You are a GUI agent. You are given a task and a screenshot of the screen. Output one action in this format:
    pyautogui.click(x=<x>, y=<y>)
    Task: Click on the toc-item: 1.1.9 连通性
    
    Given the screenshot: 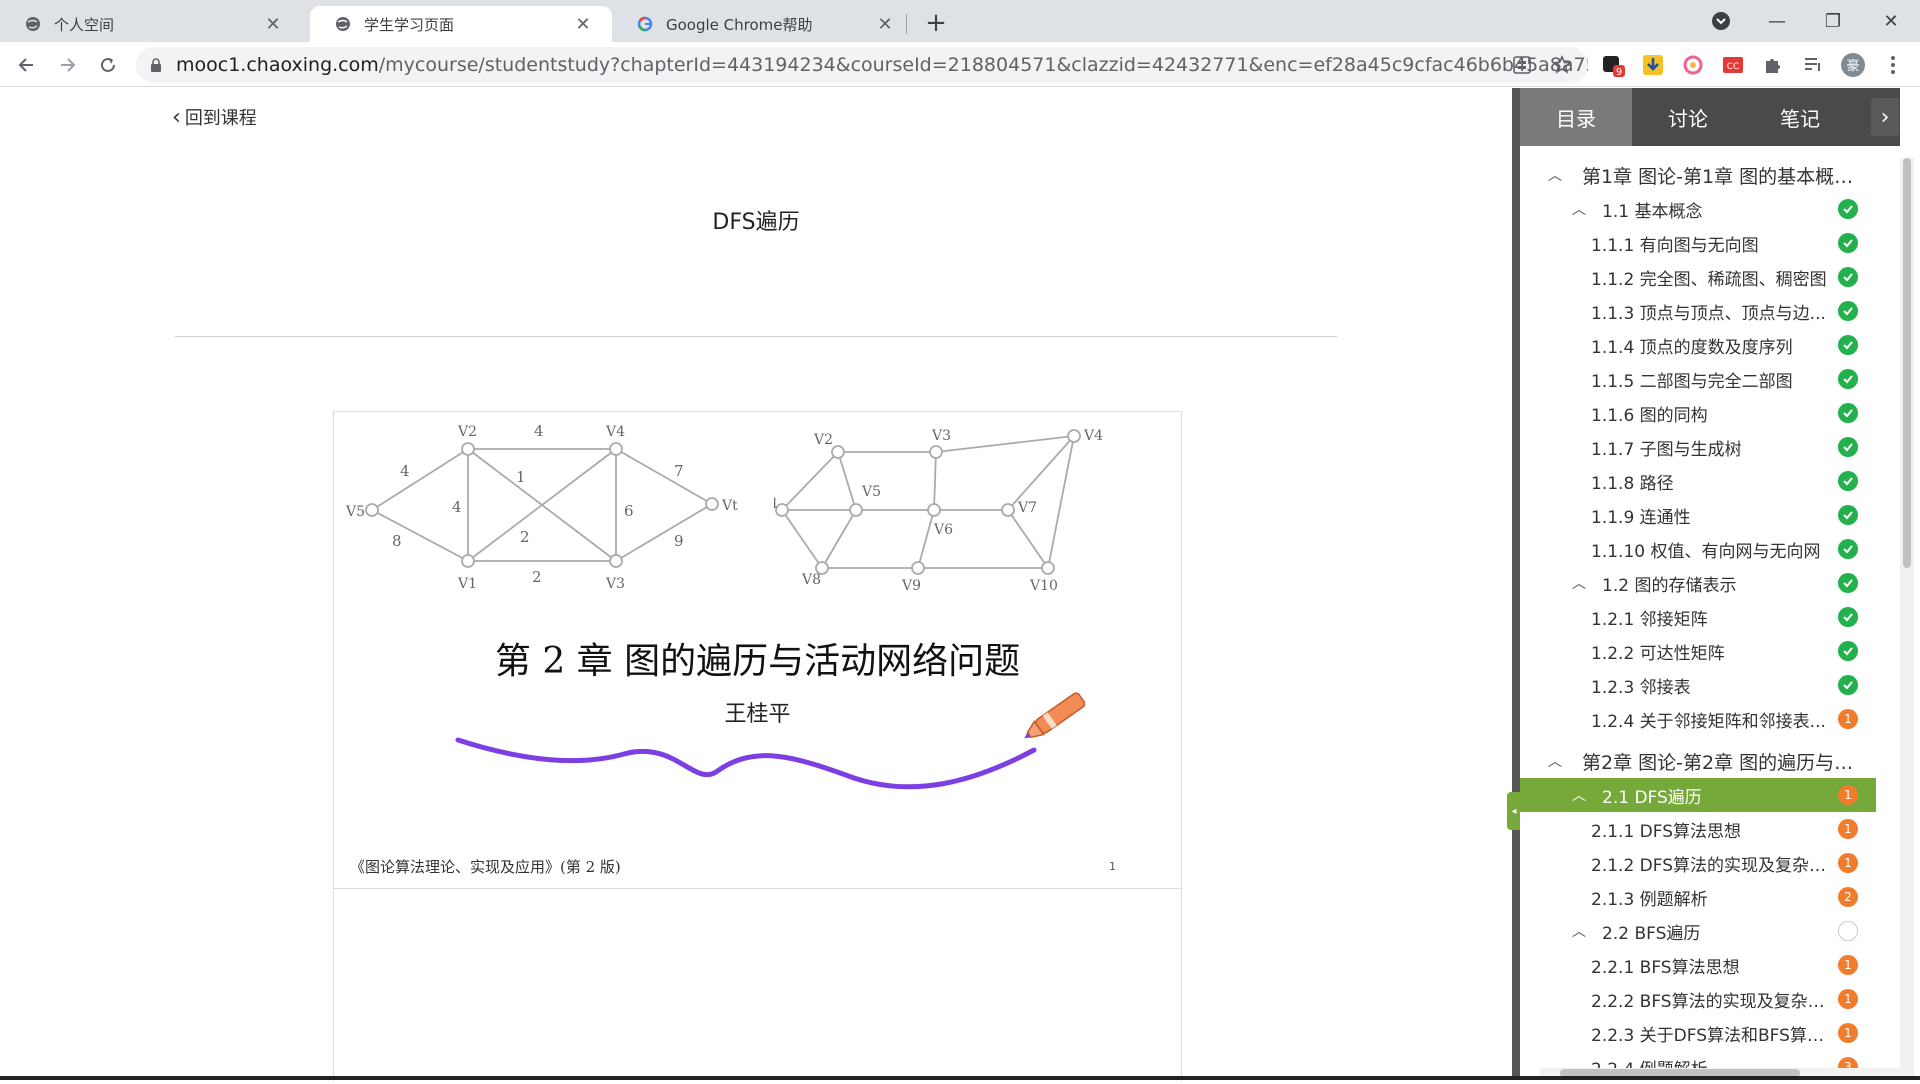 What is the action you would take?
    pyautogui.click(x=1698, y=515)
    